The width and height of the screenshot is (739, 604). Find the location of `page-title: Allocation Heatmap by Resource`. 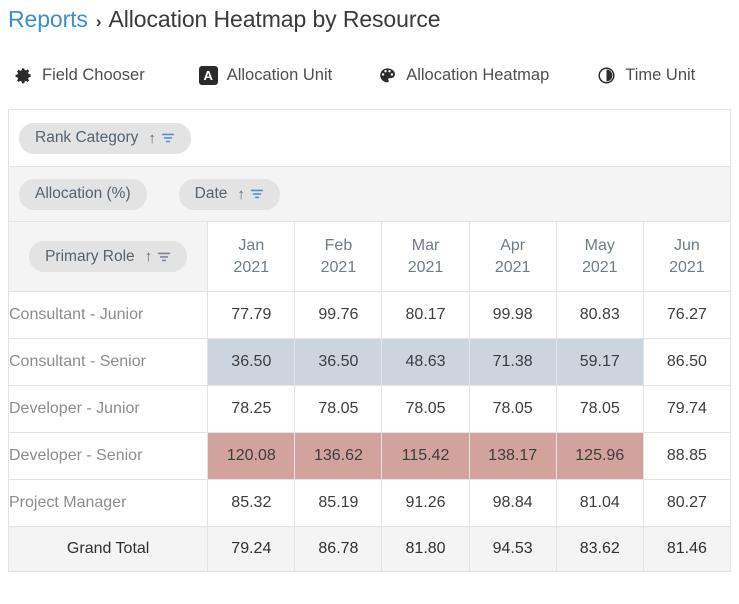

page-title: Allocation Heatmap by Resource is located at coordinates (274, 19).